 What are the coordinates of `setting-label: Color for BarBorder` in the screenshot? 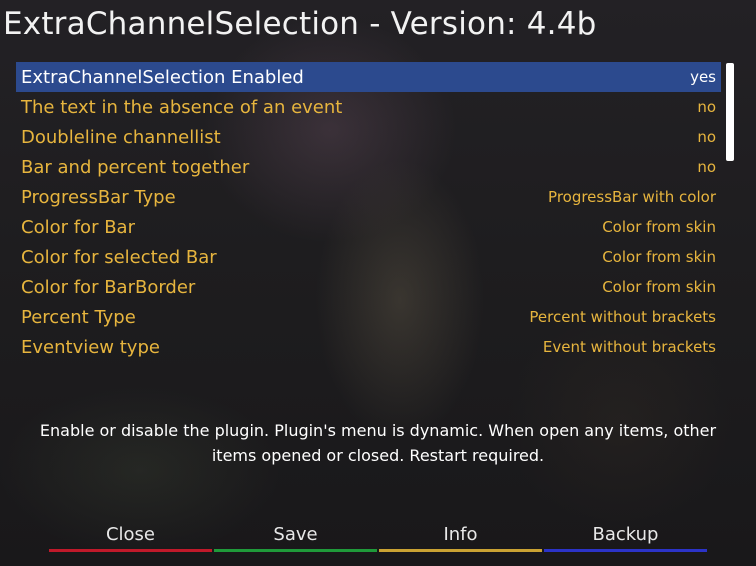 It's located at (108, 287).